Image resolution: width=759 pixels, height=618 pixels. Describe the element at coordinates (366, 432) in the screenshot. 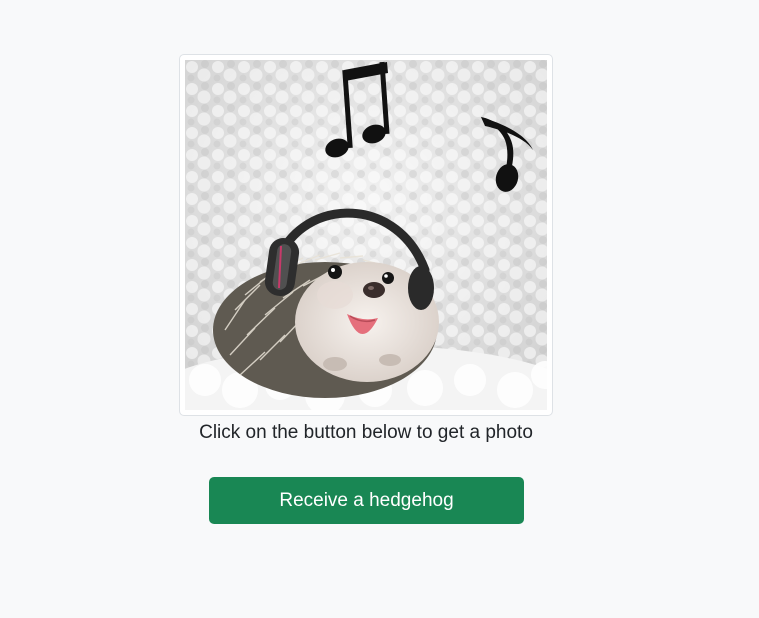

I see `photo-caption: Click on the button below to get a photo` at that location.